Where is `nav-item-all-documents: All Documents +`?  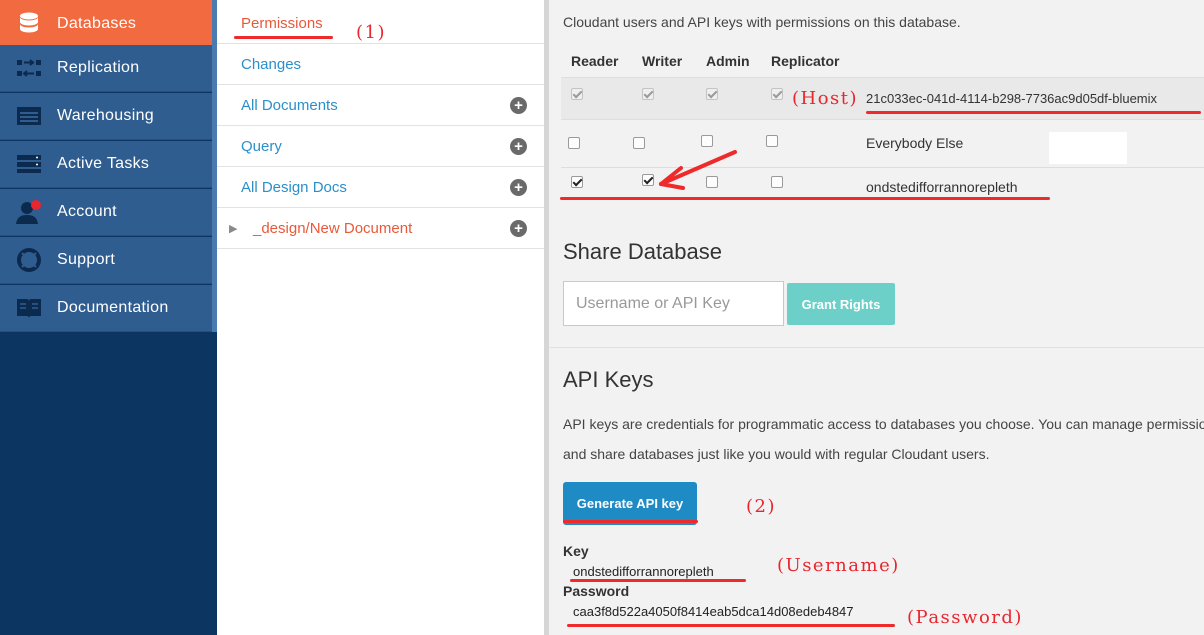
nav-item-all-documents: All Documents + is located at coordinates (380, 105).